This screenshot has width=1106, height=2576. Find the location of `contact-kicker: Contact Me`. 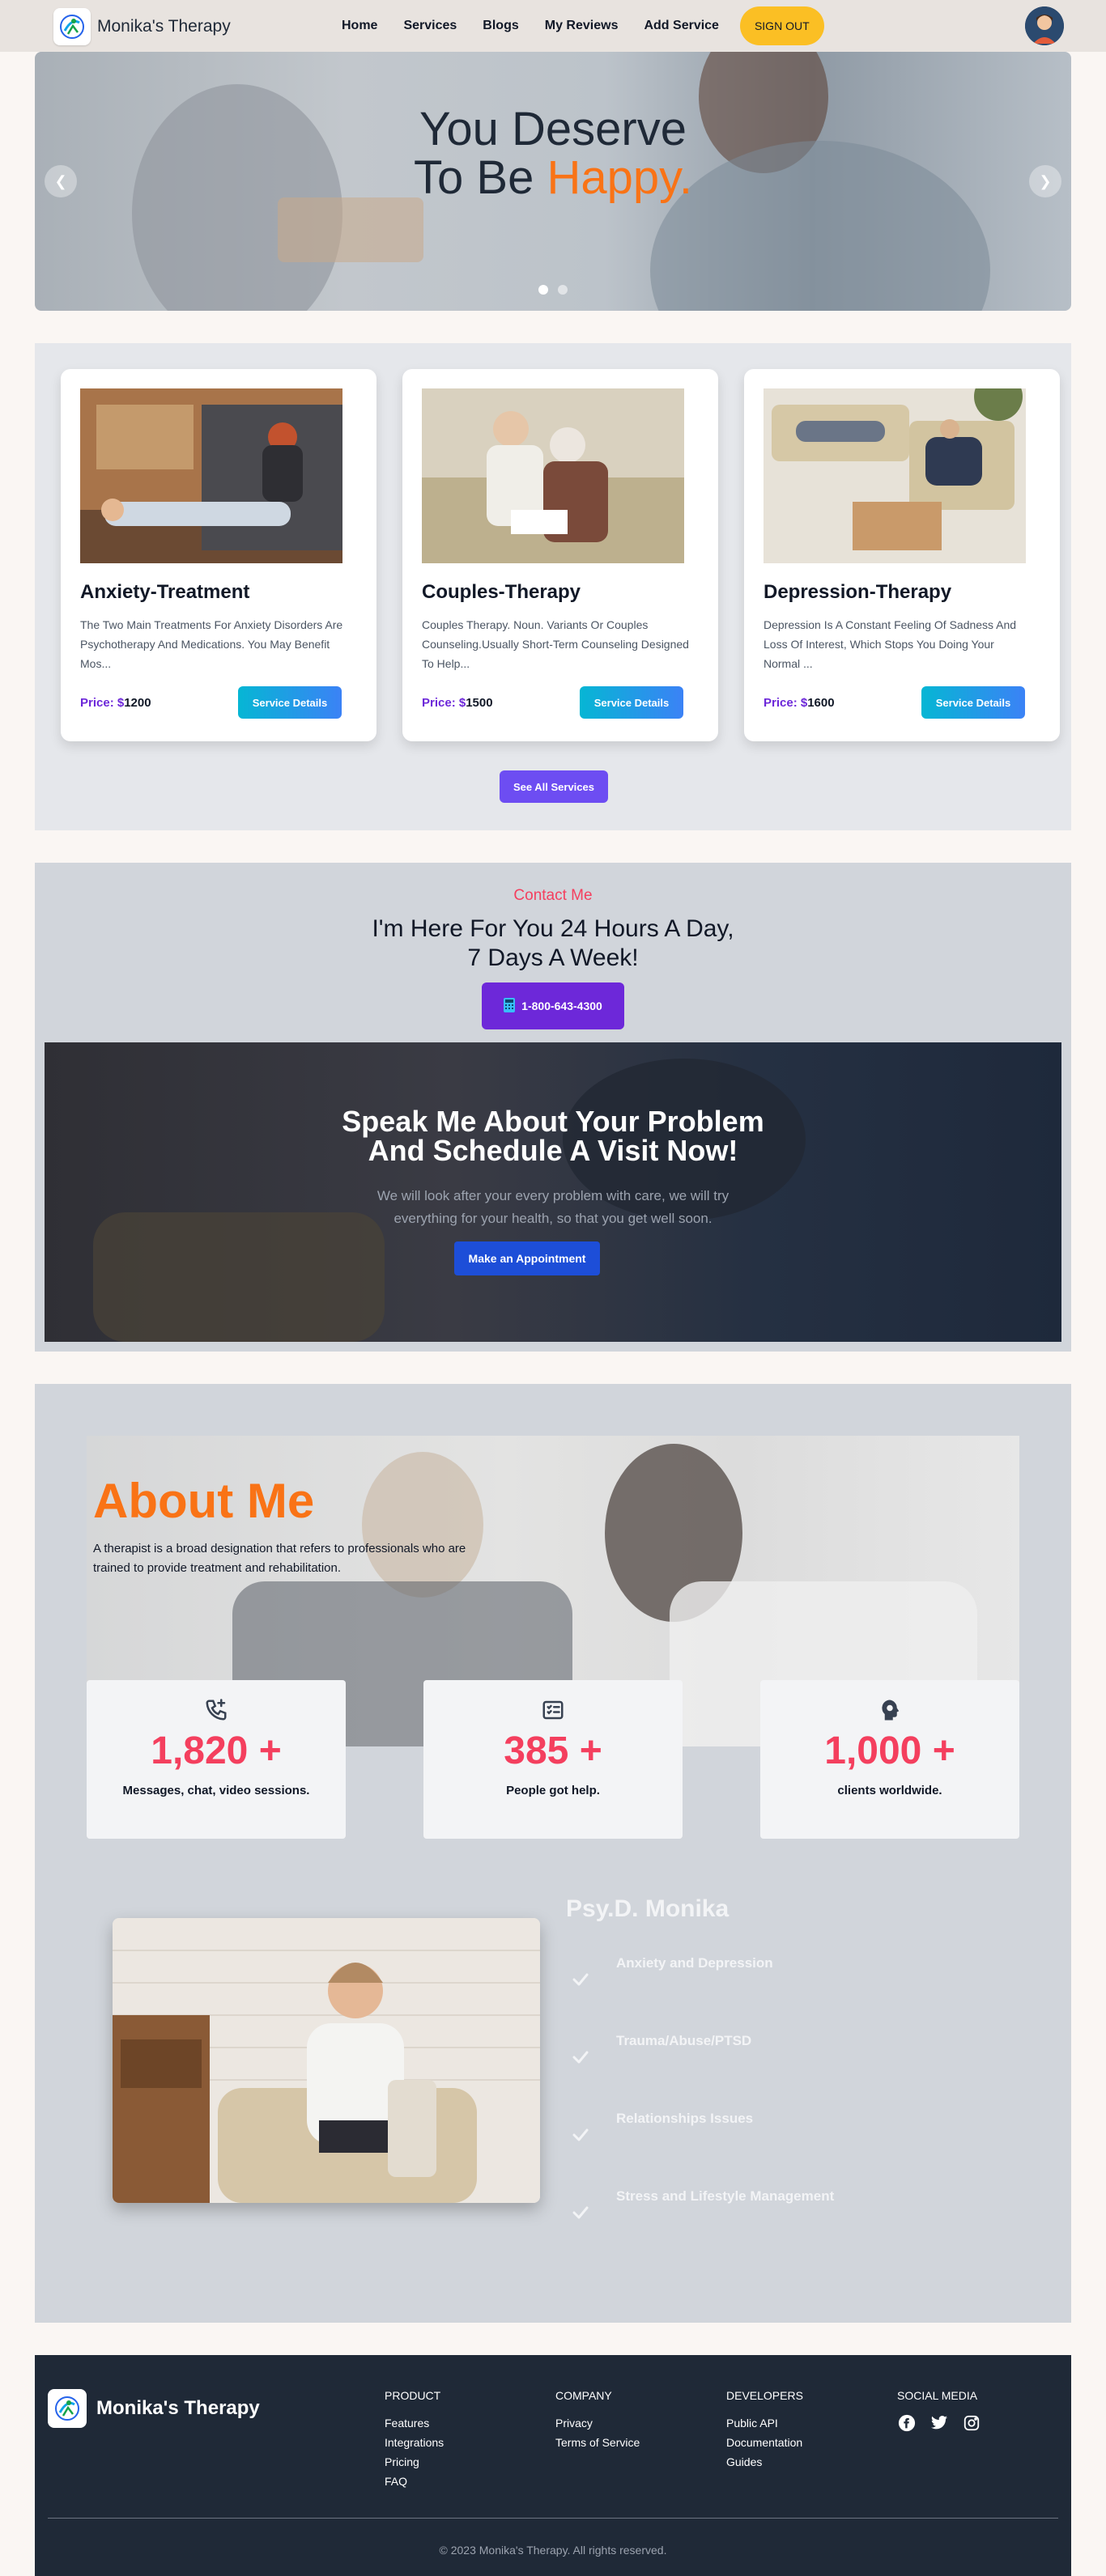

contact-kicker: Contact Me is located at coordinates (553, 895).